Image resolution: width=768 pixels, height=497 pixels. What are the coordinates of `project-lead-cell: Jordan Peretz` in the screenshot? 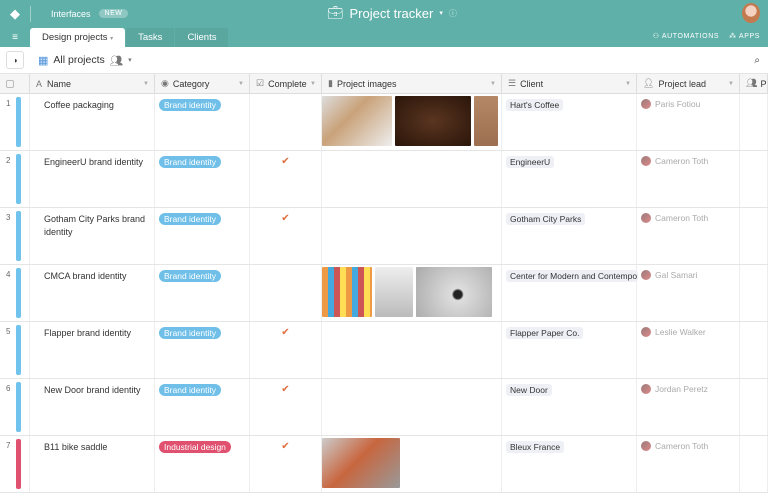 It's located at (688, 407).